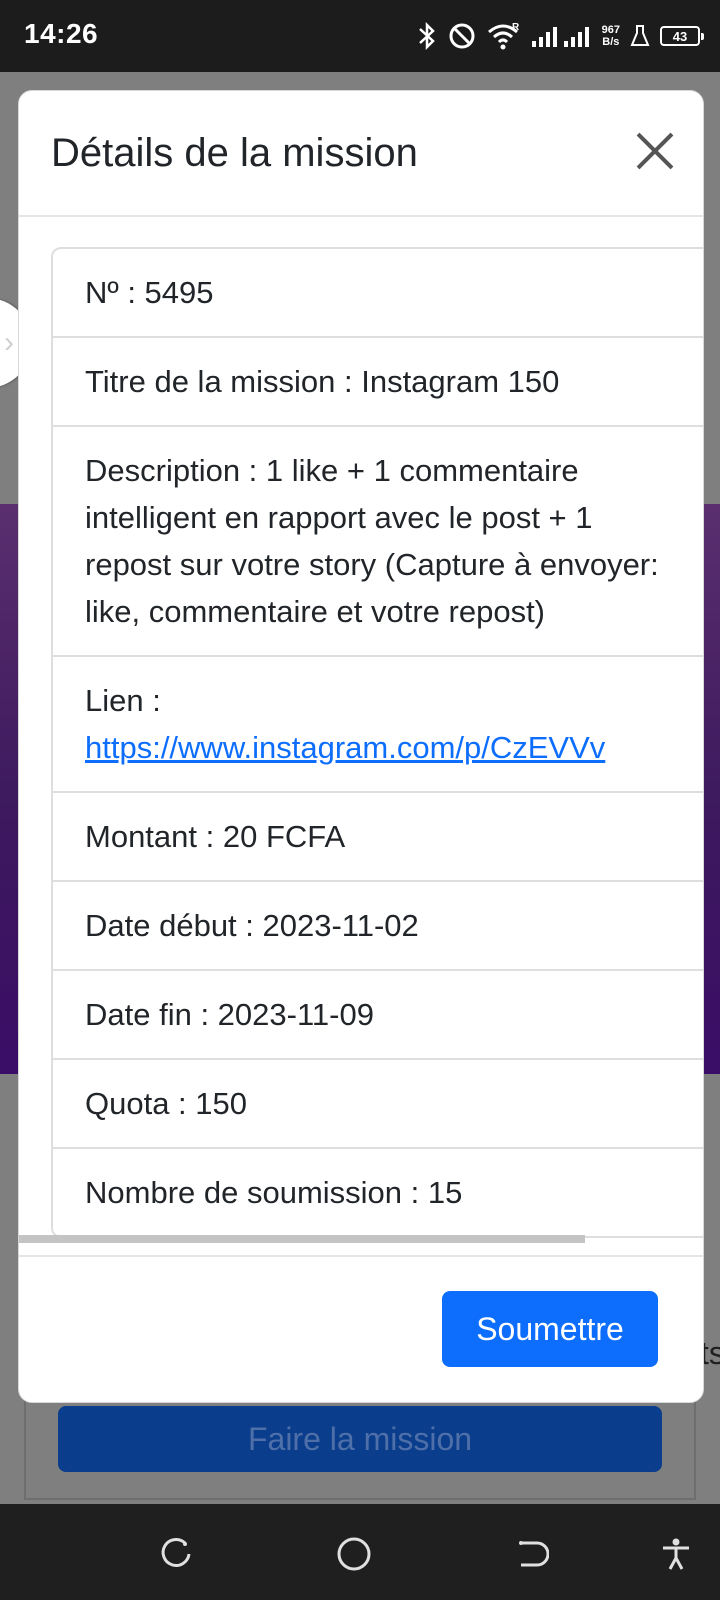  Describe the element at coordinates (640, 36) in the screenshot. I see `flask-icon` at that location.